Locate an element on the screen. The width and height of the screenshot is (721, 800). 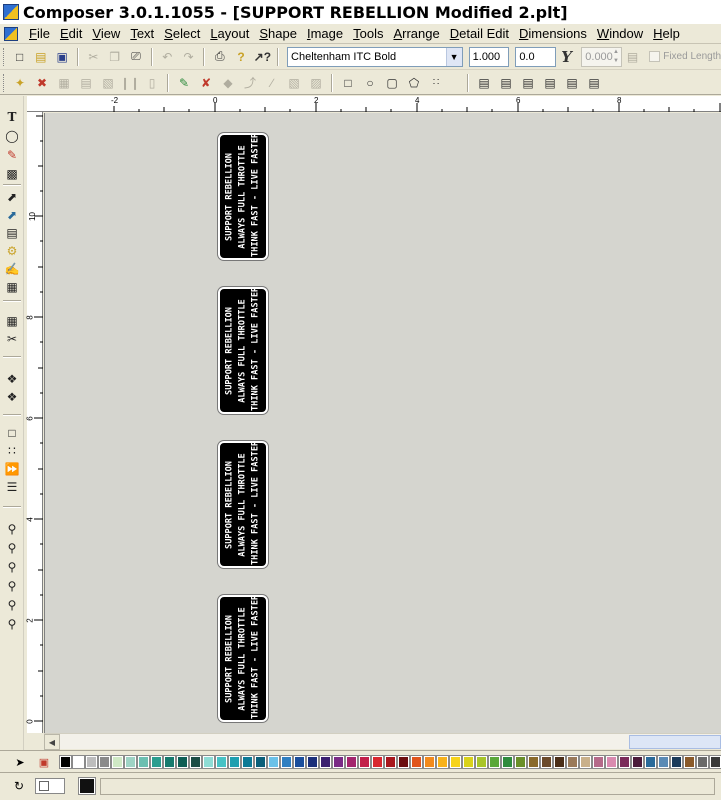
stroke-color-indicator is located at coordinates (87, 786).